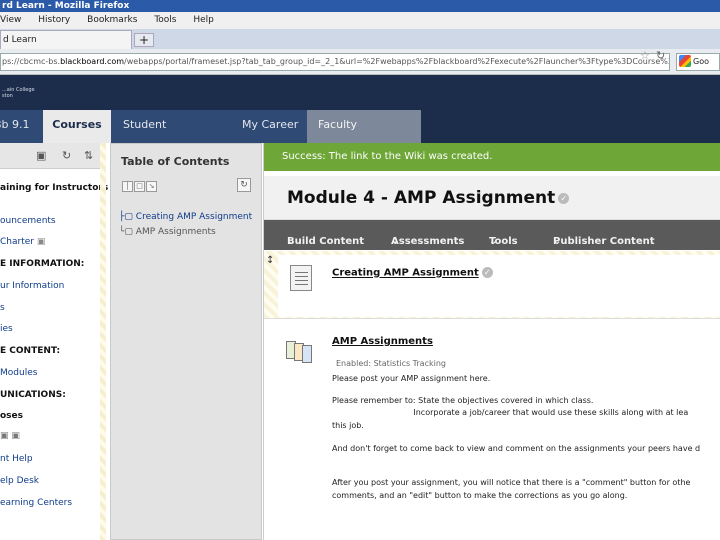 This screenshot has width=720, height=540. What do you see at coordinates (28, 221) in the screenshot?
I see `menu-announcements: ouncements` at bounding box center [28, 221].